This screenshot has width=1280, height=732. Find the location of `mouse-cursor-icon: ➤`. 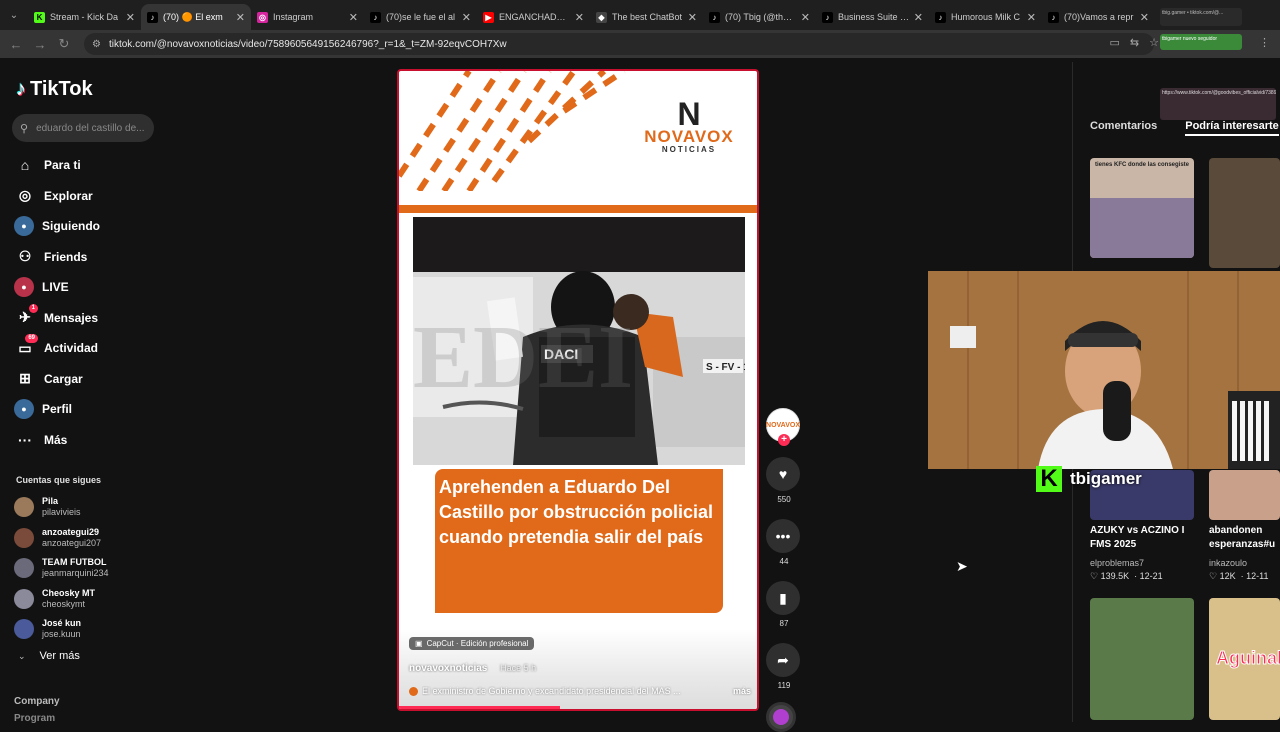

mouse-cursor-icon: ➤ is located at coordinates (962, 566).